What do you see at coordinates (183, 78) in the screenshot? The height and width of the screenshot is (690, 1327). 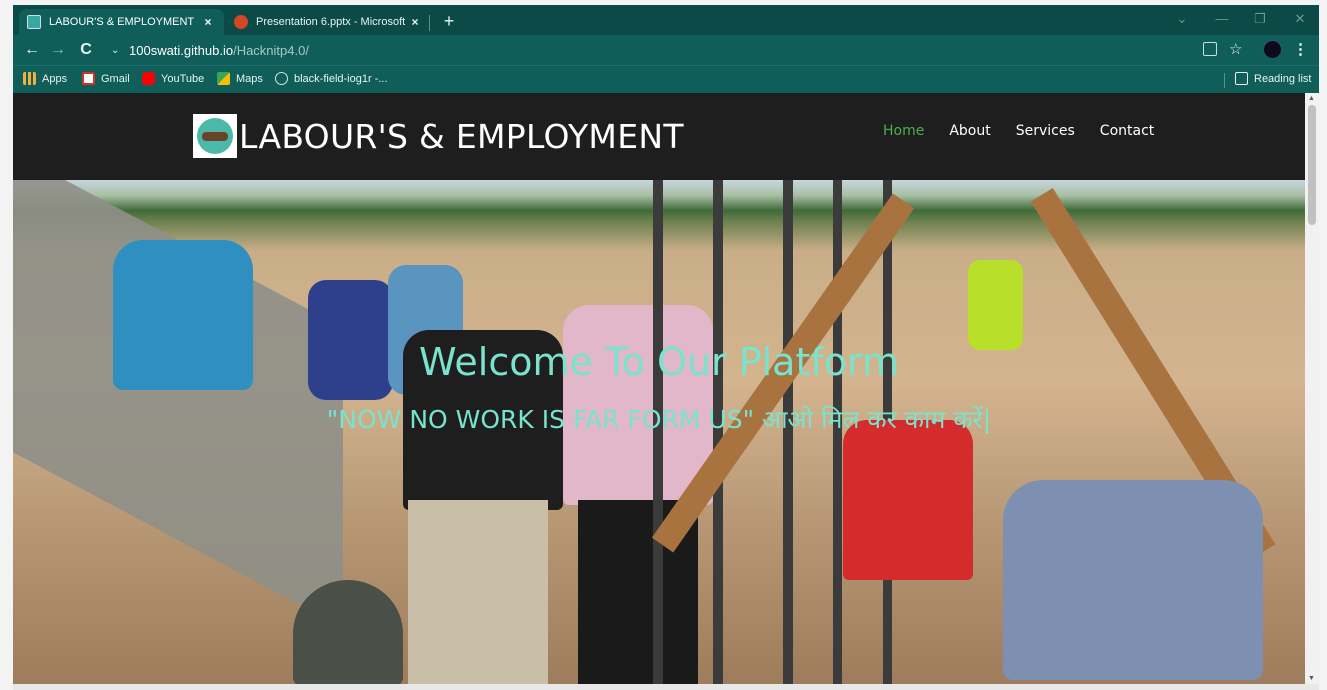 I see `bookmark-label: YouTube` at bounding box center [183, 78].